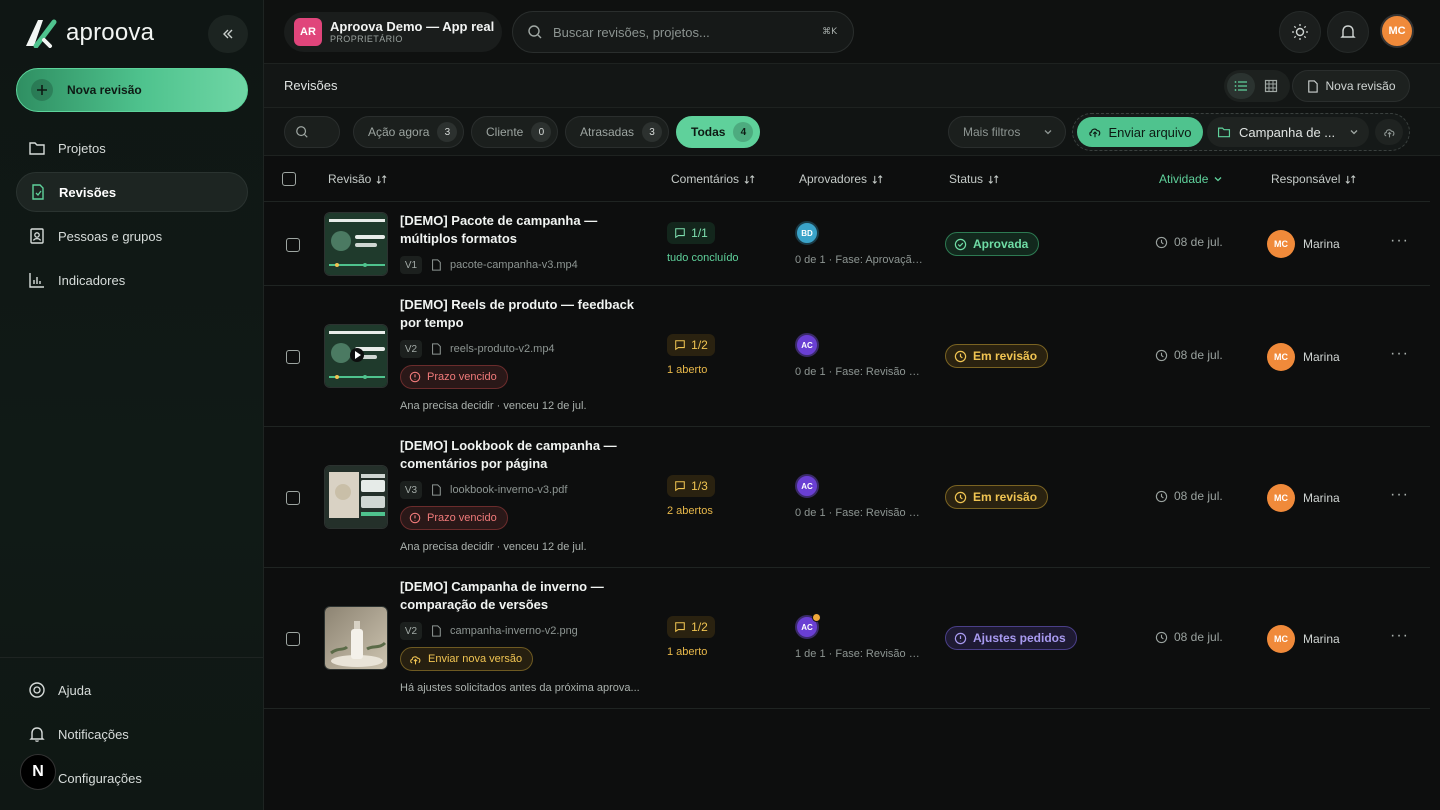 The image size is (1440, 810). What do you see at coordinates (366, 39) in the screenshot?
I see `workspace-role: PROPRIETÁRIO` at bounding box center [366, 39].